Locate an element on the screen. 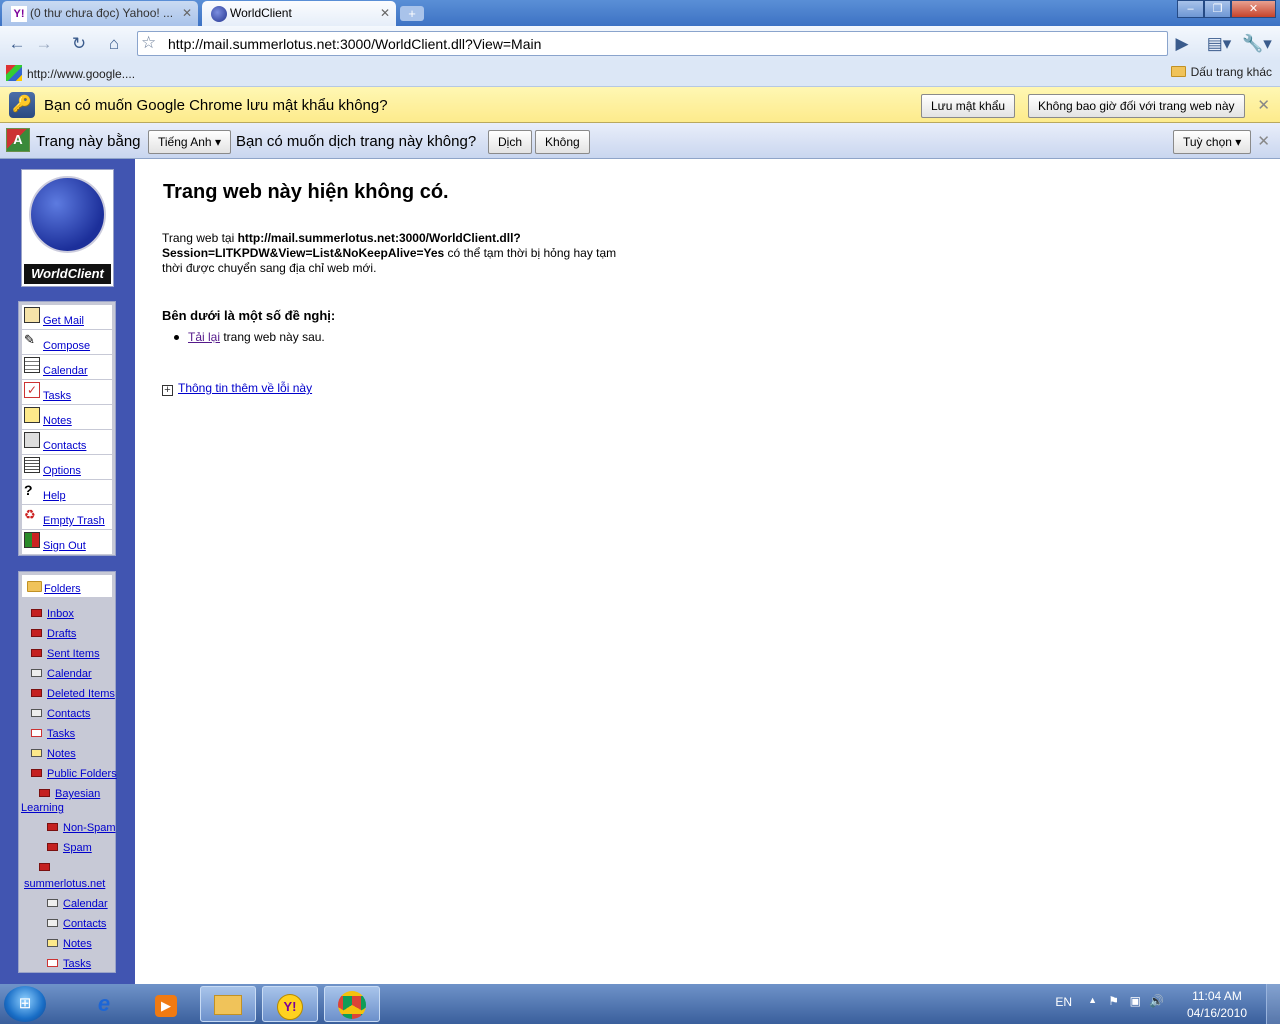  menu-link: Tasks is located at coordinates (57, 396).